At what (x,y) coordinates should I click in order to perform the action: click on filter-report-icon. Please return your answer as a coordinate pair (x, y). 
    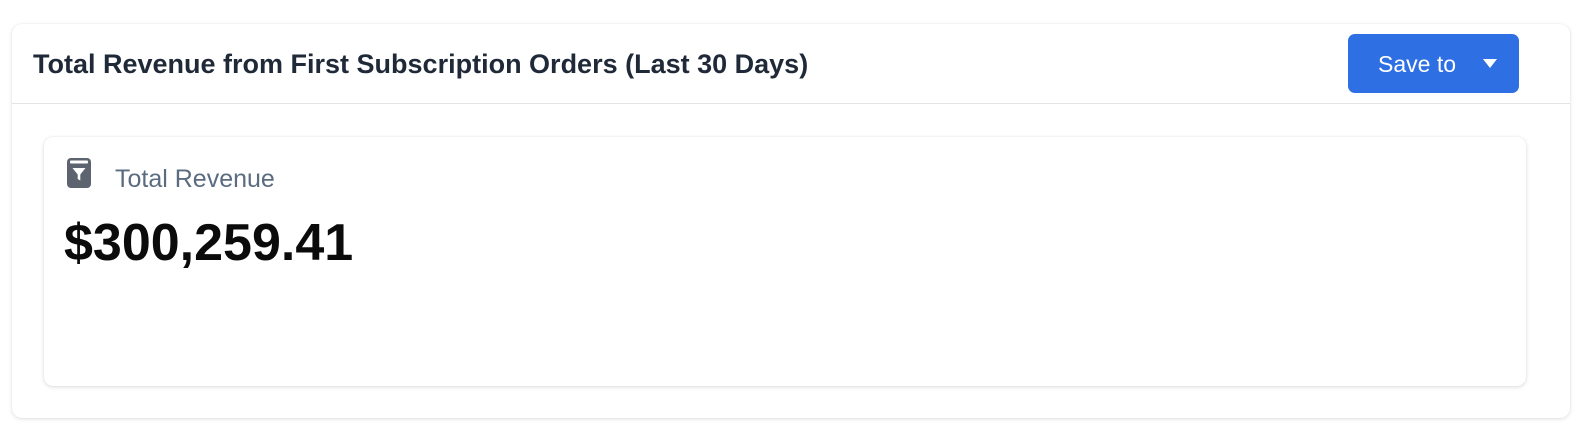
    Looking at the image, I should click on (79, 173).